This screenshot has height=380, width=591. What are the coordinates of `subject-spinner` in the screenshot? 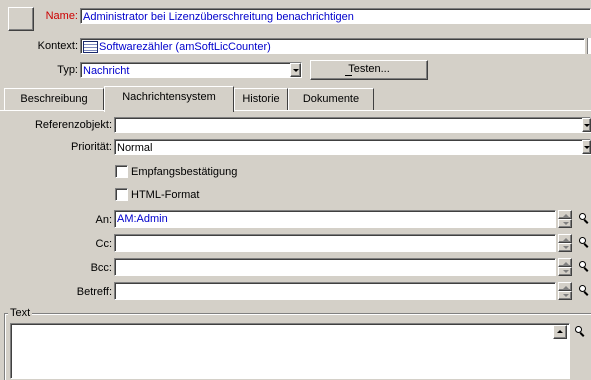 It's located at (565, 291).